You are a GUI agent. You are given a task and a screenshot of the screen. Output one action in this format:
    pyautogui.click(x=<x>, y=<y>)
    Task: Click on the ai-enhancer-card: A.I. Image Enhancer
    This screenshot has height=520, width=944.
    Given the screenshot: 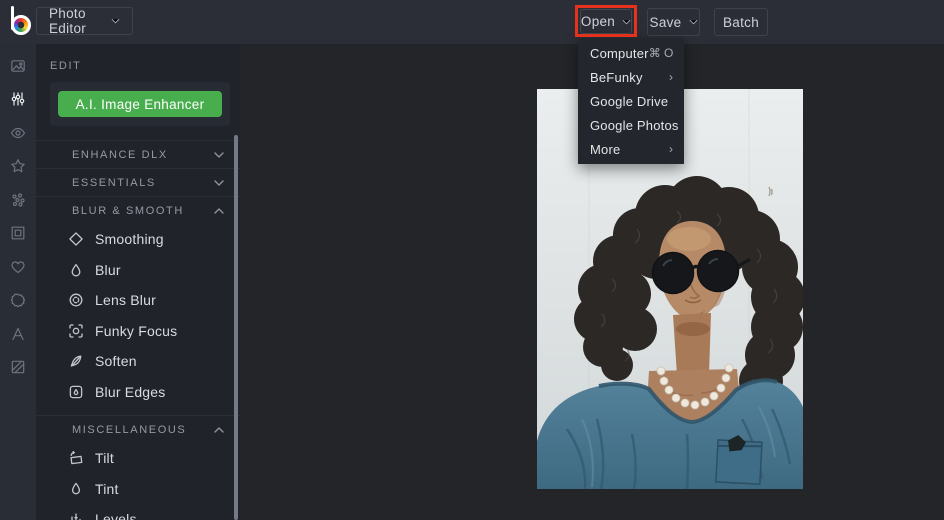 What is the action you would take?
    pyautogui.click(x=140, y=104)
    